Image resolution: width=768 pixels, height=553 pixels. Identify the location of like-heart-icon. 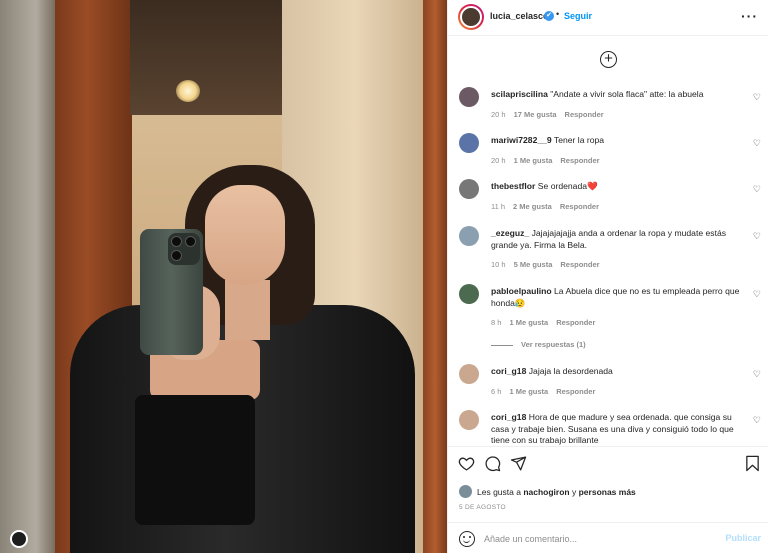
(466, 463).